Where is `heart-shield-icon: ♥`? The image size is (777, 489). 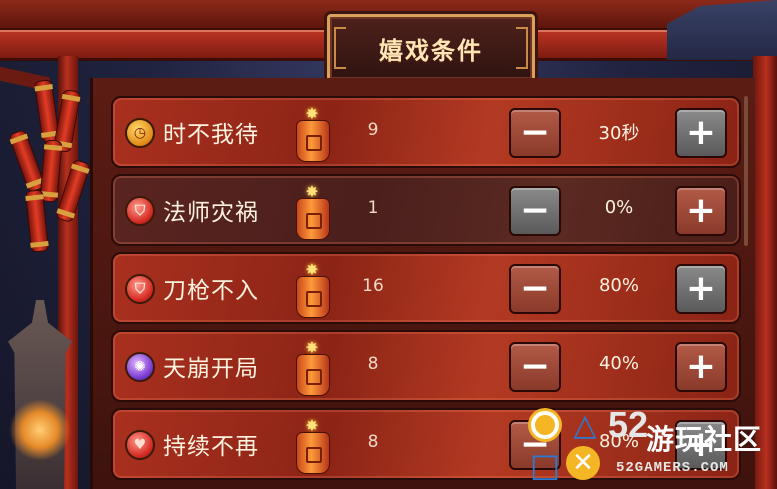
heart-shield-icon: ♥ is located at coordinates (140, 445).